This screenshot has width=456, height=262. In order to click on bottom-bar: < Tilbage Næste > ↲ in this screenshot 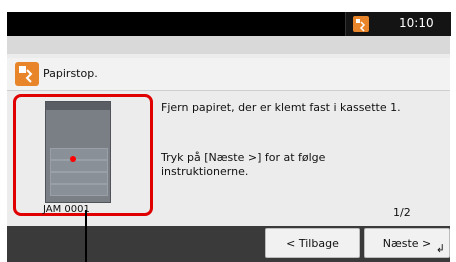, I will do `click(228, 244)`.